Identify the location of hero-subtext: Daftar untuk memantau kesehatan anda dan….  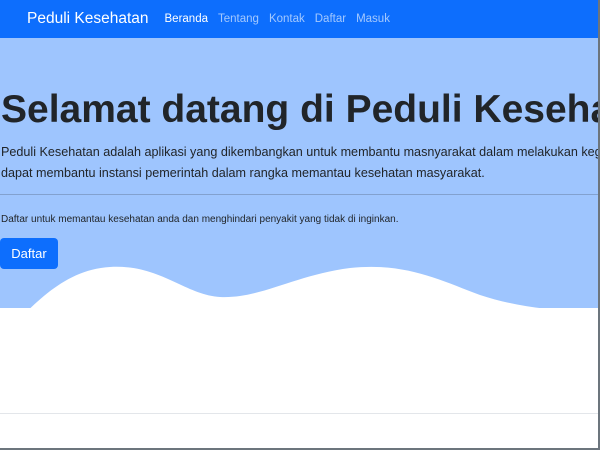
(200, 219).